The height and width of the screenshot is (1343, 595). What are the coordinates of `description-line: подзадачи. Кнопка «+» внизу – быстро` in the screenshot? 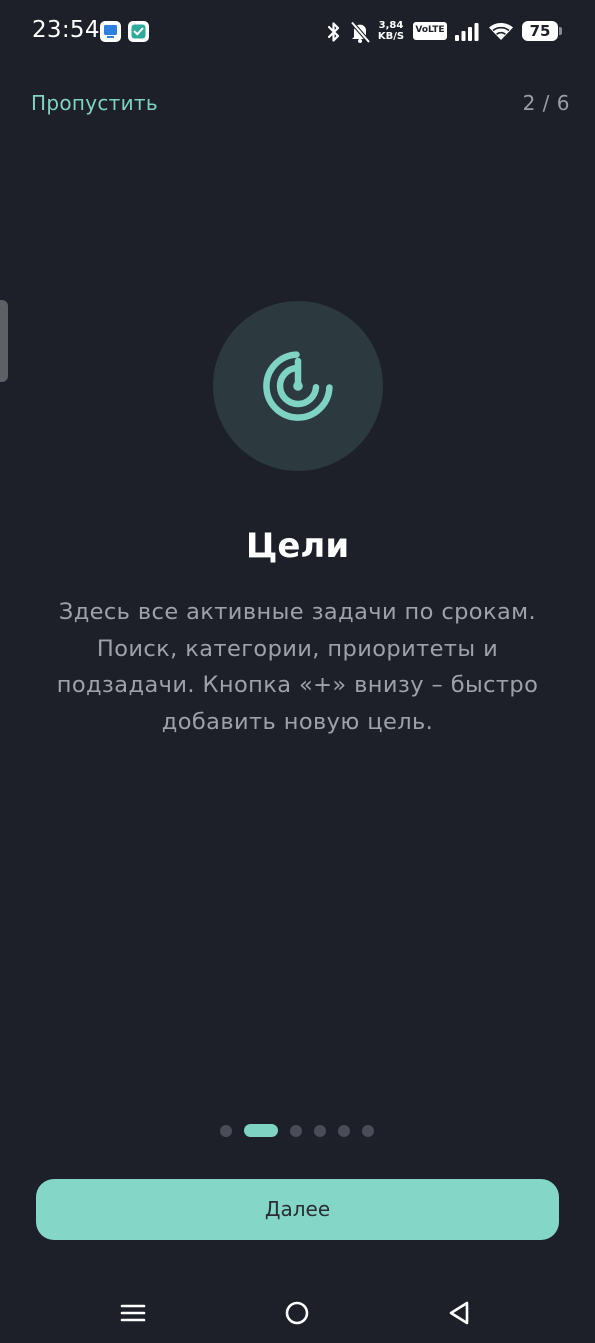 It's located at (297, 685).